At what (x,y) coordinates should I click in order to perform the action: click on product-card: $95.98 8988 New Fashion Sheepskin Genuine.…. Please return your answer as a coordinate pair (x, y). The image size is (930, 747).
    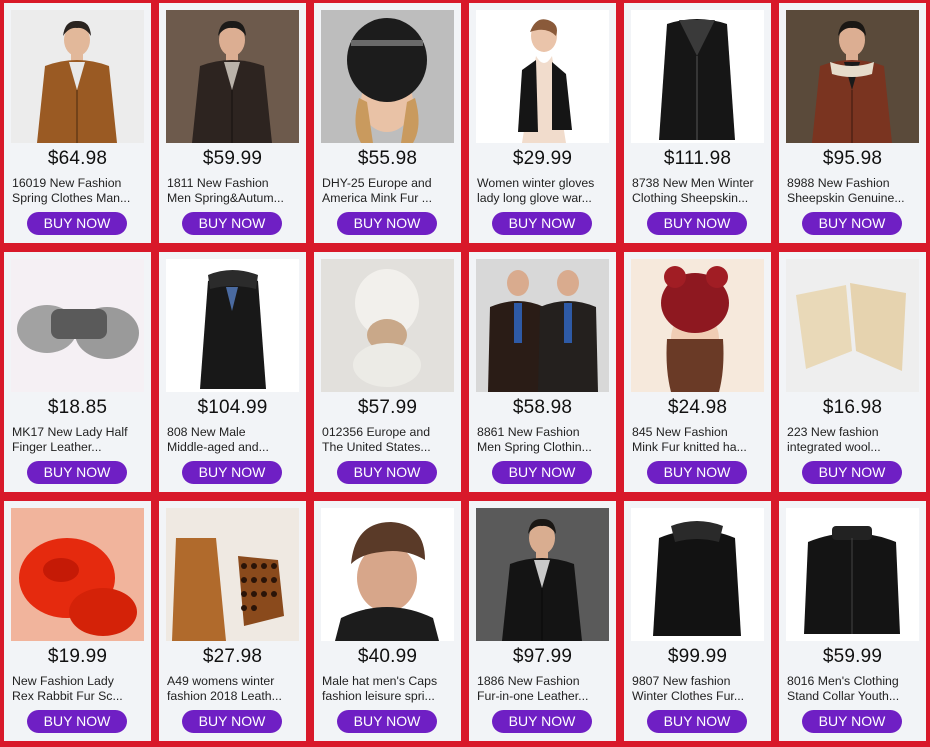
    Looking at the image, I should click on (852, 123).